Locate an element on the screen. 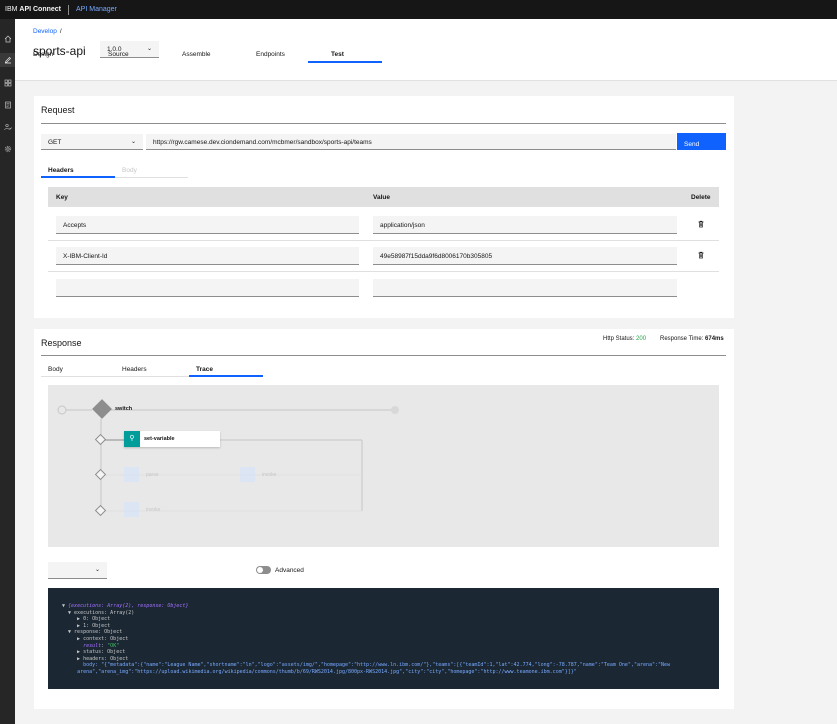 The width and height of the screenshot is (837, 724). response-time: Response Time: 674ms is located at coordinates (692, 339).